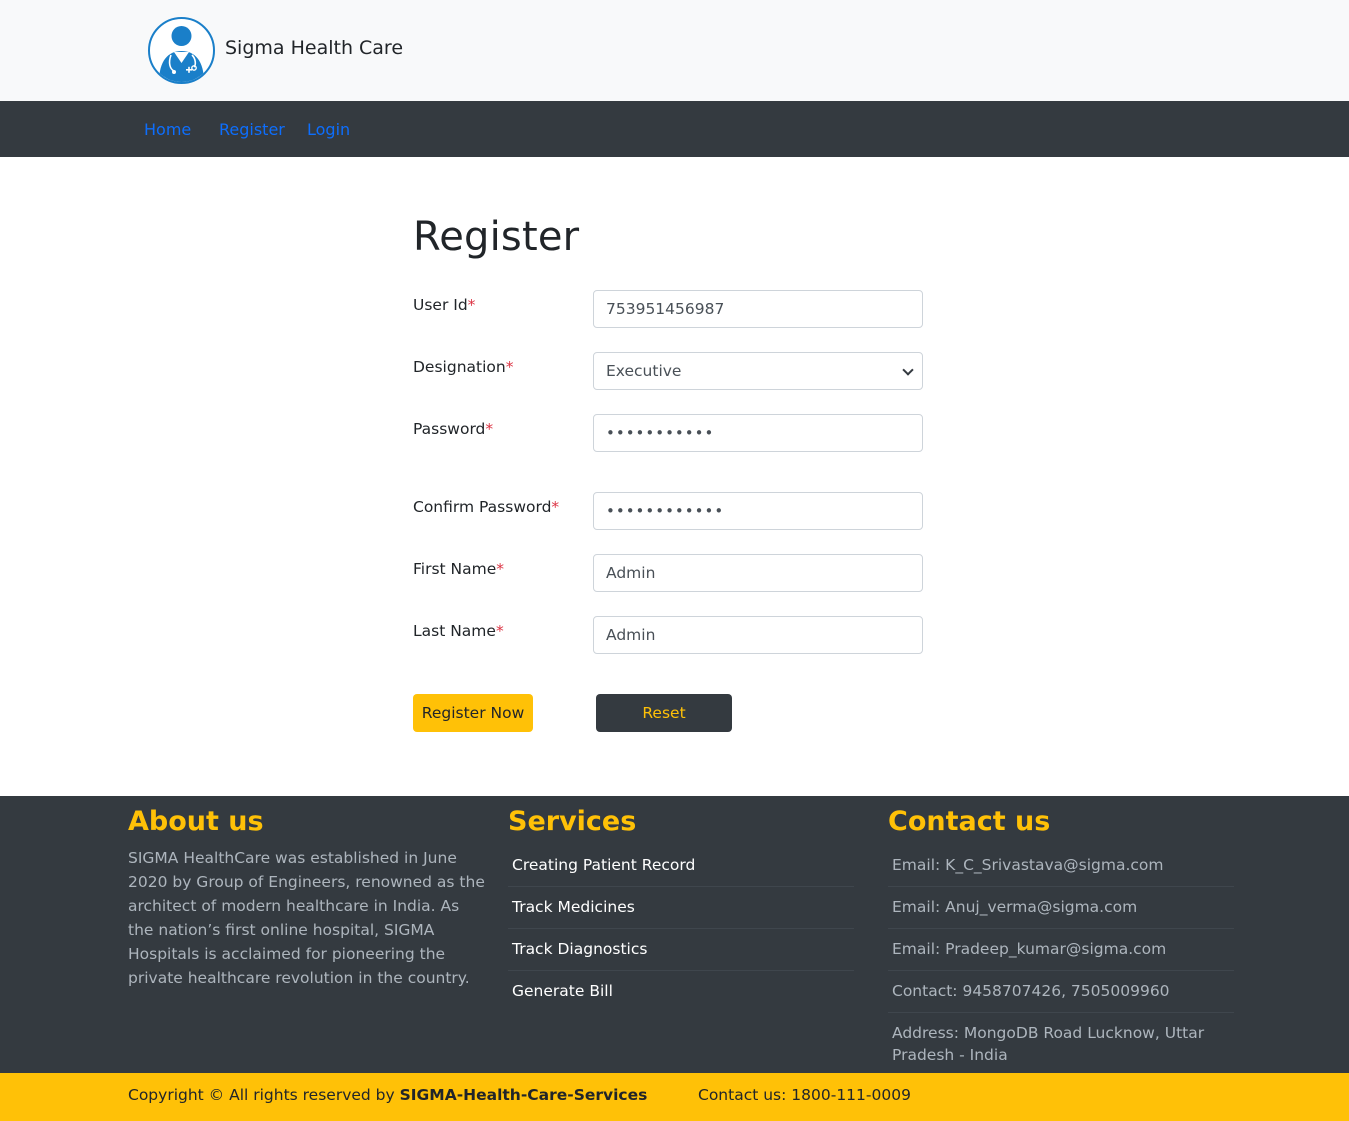  Describe the element at coordinates (196, 821) in the screenshot. I see `about-heading: About us` at that location.